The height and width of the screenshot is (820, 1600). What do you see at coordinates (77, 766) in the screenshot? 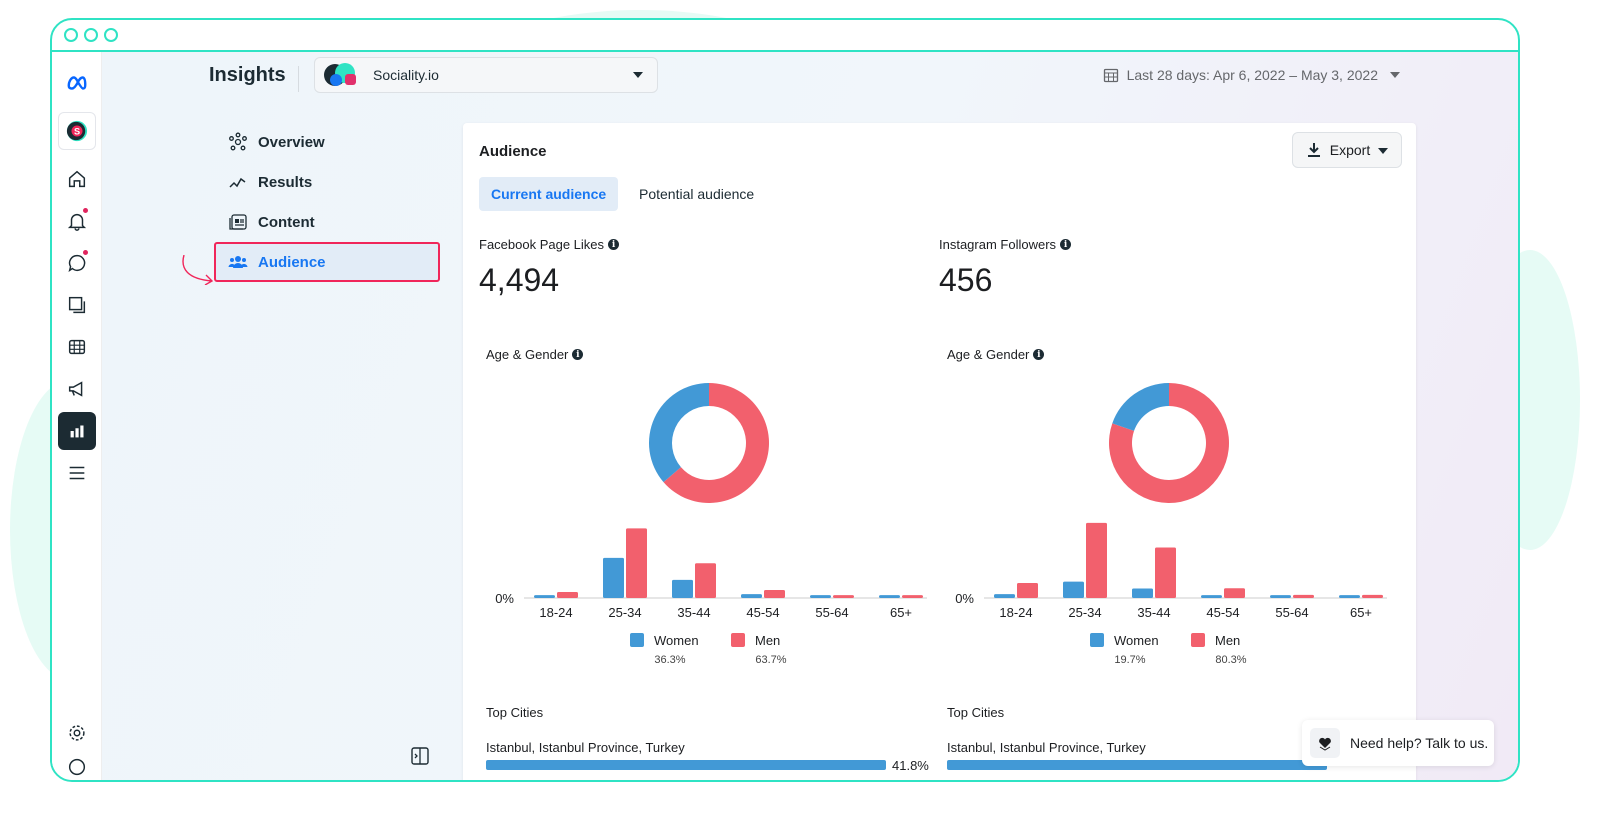
I see `help-icon` at bounding box center [77, 766].